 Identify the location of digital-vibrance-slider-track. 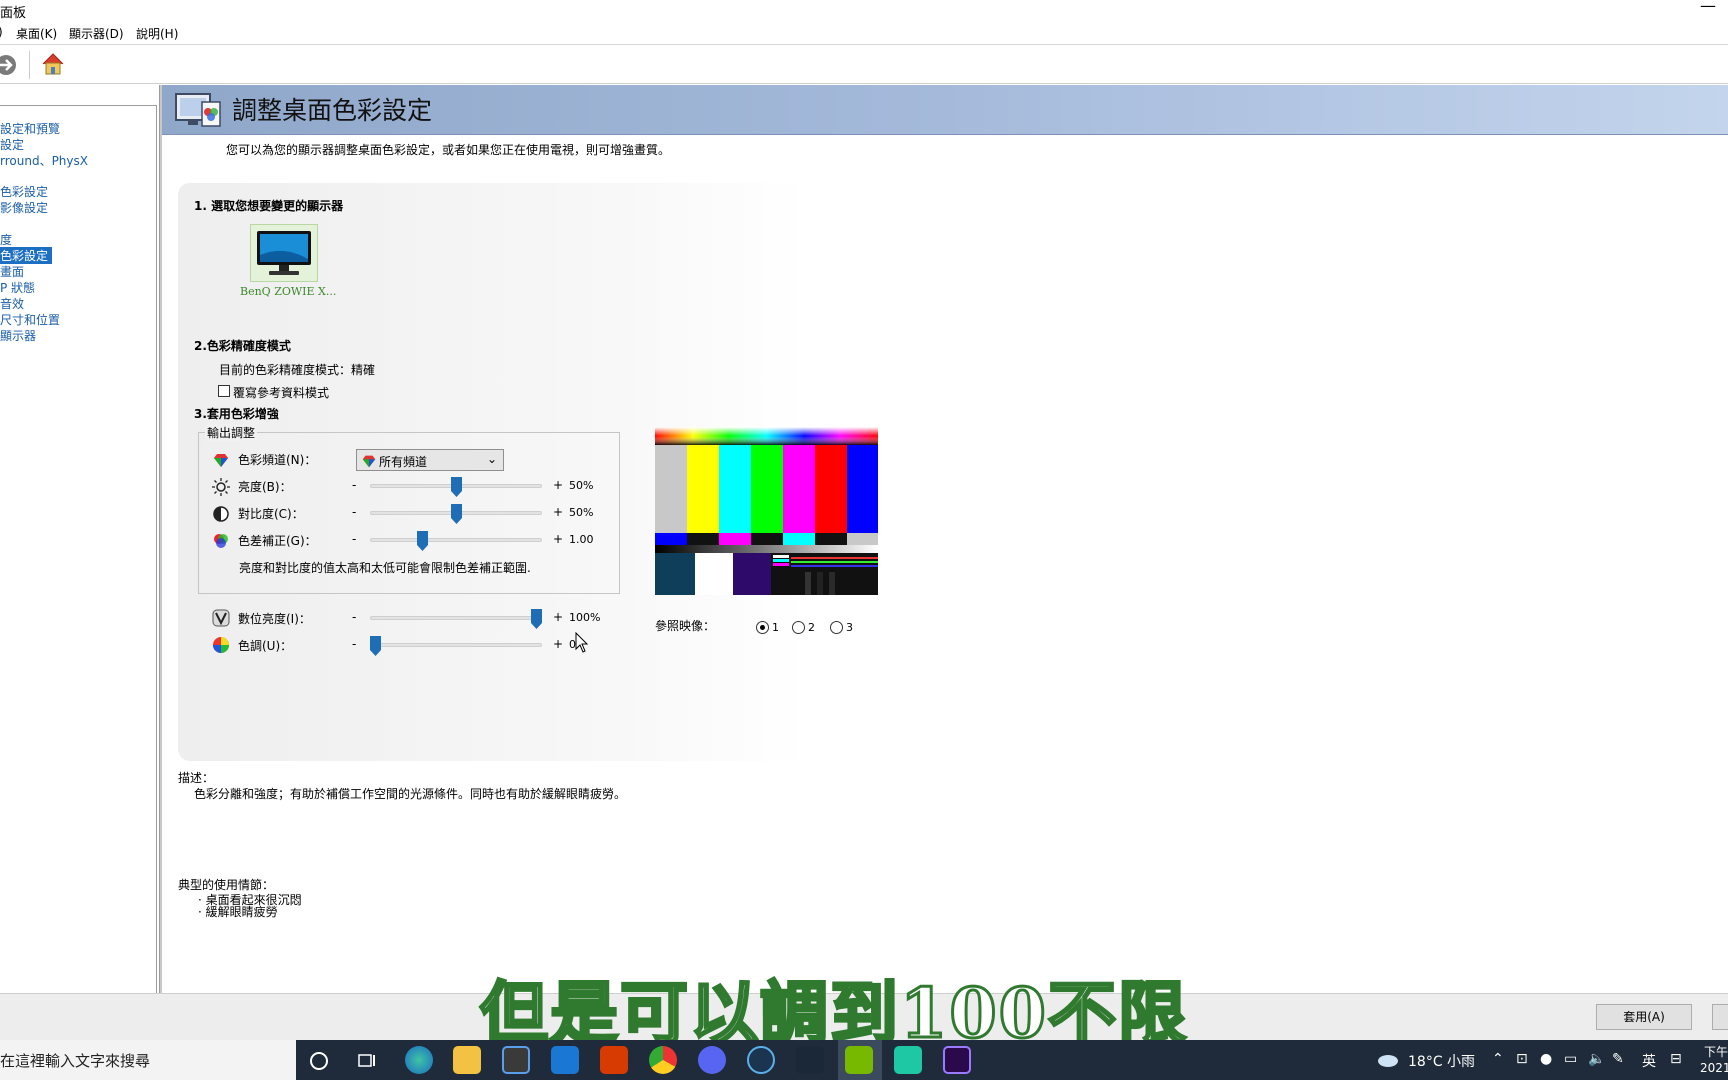
(456, 618).